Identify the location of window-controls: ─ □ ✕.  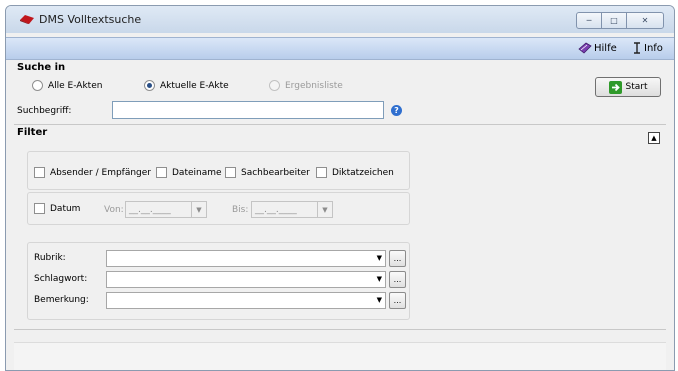
(620, 20).